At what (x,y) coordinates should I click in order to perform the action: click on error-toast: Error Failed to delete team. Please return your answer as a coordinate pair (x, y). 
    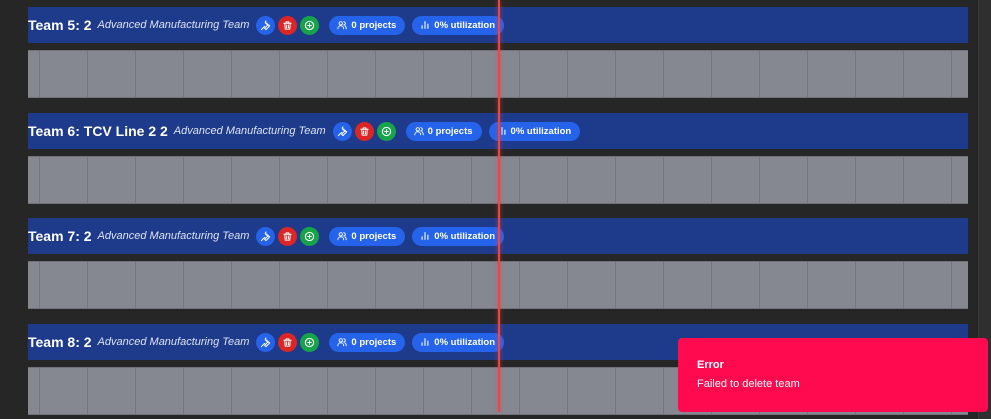
    Looking at the image, I should click on (833, 375).